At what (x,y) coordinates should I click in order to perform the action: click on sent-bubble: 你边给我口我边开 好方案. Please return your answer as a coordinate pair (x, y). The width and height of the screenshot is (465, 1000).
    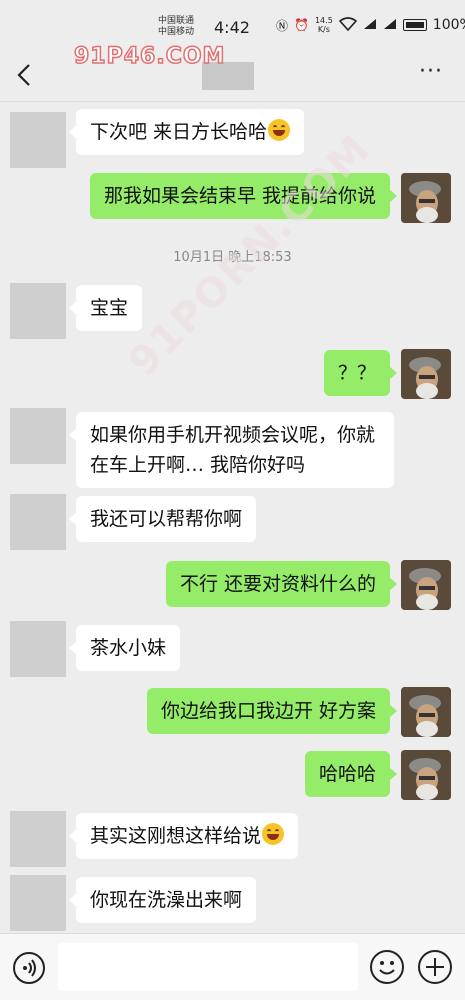
    Looking at the image, I should click on (272, 711).